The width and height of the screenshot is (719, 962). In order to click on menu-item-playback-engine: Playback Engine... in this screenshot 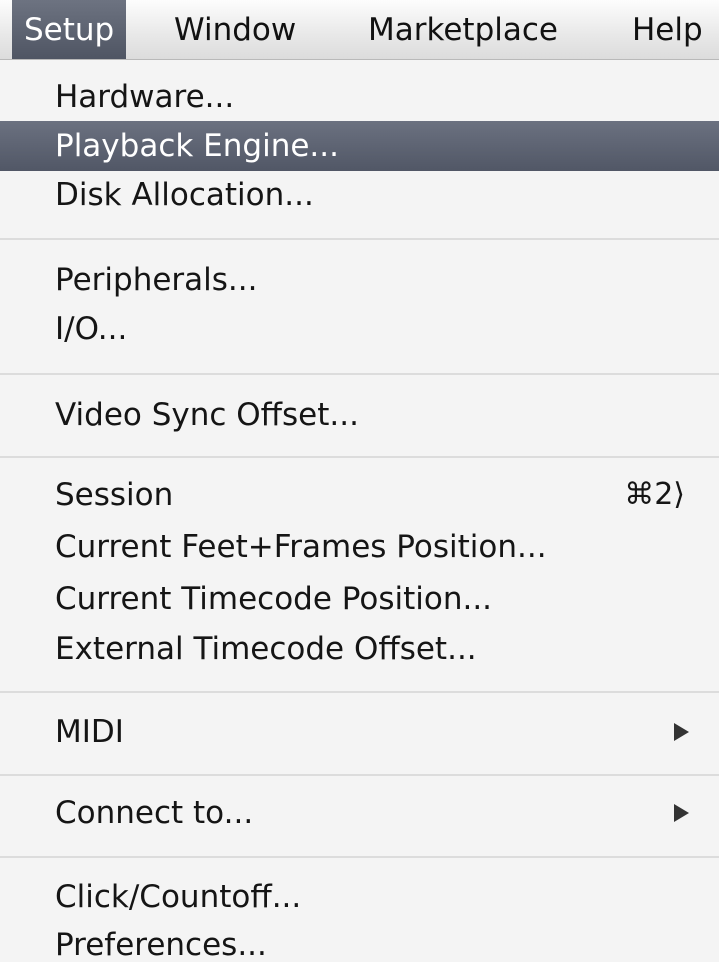, I will do `click(359, 146)`.